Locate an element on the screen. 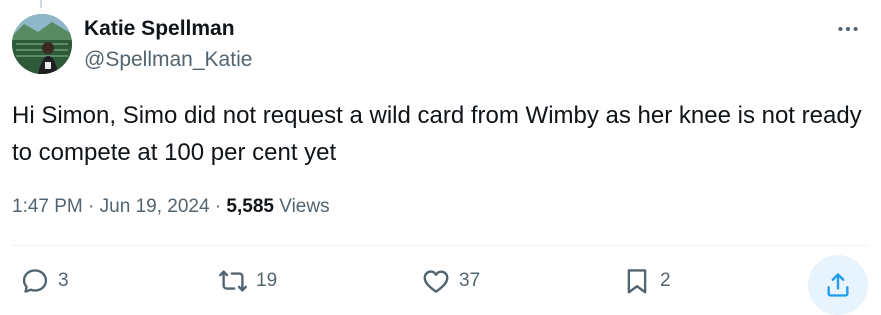 This screenshot has height=315, width=881. views-label: Views is located at coordinates (304, 206).